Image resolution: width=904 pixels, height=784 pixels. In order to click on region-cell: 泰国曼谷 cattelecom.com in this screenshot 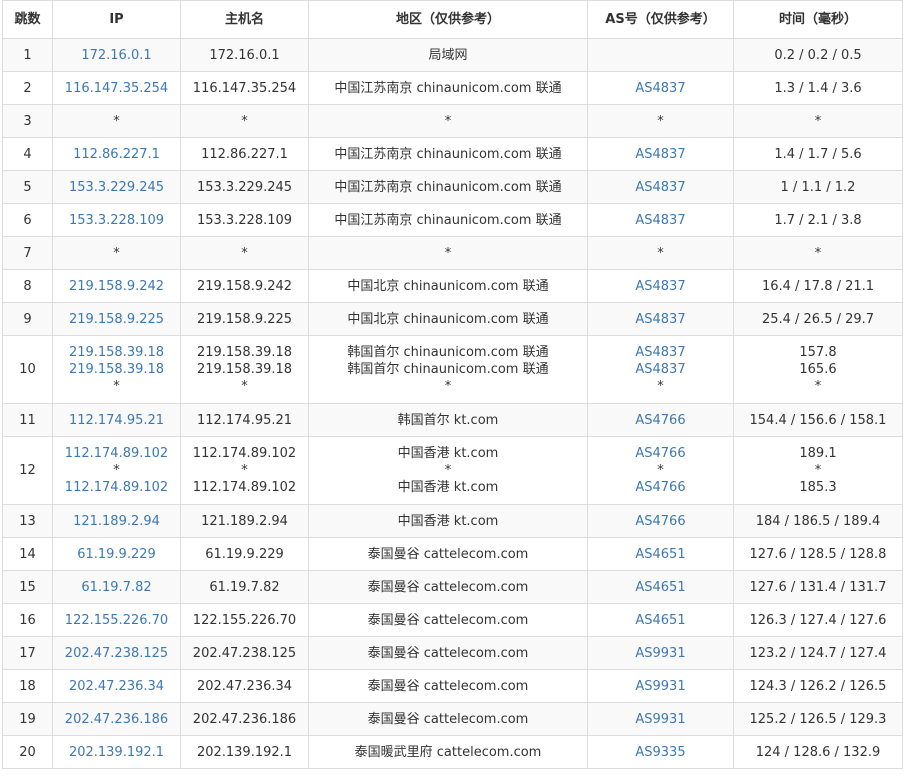, I will do `click(448, 653)`.